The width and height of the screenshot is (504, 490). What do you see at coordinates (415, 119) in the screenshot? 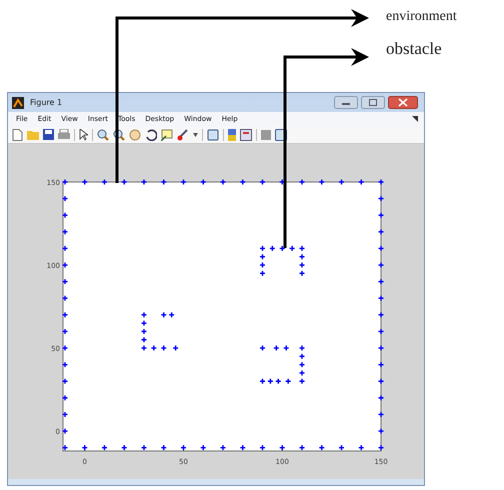
I see `dock-arrow-icon` at bounding box center [415, 119].